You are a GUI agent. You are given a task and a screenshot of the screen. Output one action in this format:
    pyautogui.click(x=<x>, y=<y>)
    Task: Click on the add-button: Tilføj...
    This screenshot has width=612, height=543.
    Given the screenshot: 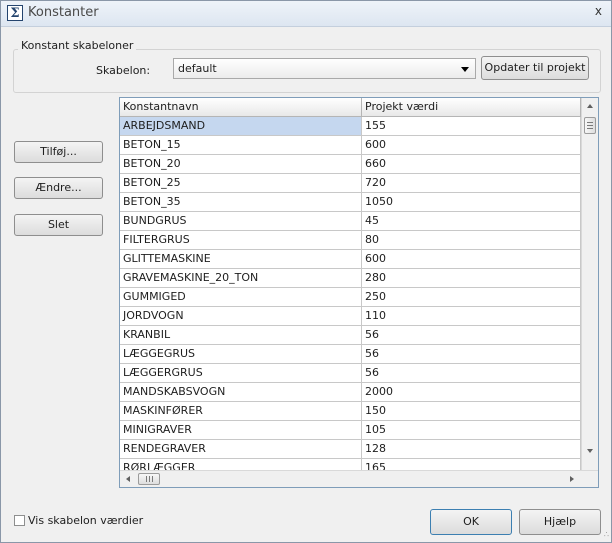 What is the action you would take?
    pyautogui.click(x=58, y=152)
    